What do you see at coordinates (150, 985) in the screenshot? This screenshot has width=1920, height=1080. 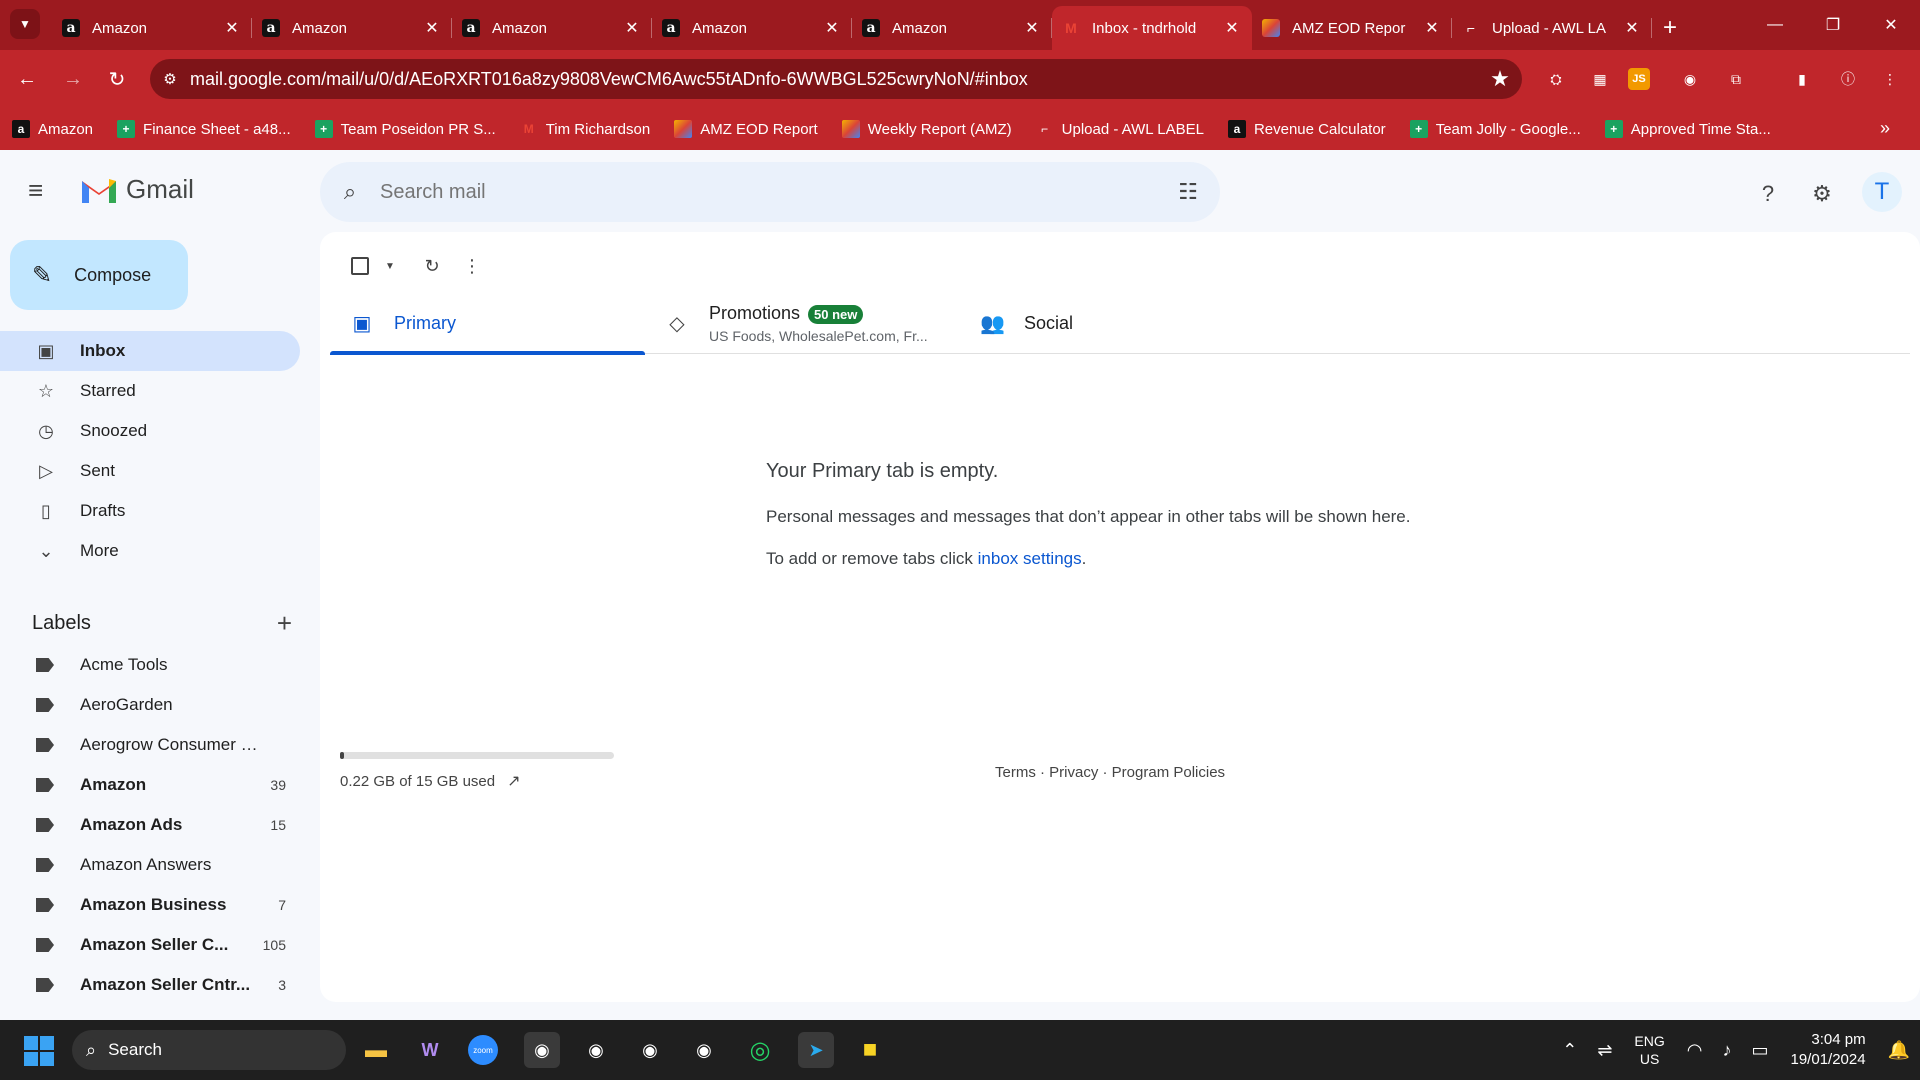 I see `label-item: Amazon Seller Cntr... 3` at bounding box center [150, 985].